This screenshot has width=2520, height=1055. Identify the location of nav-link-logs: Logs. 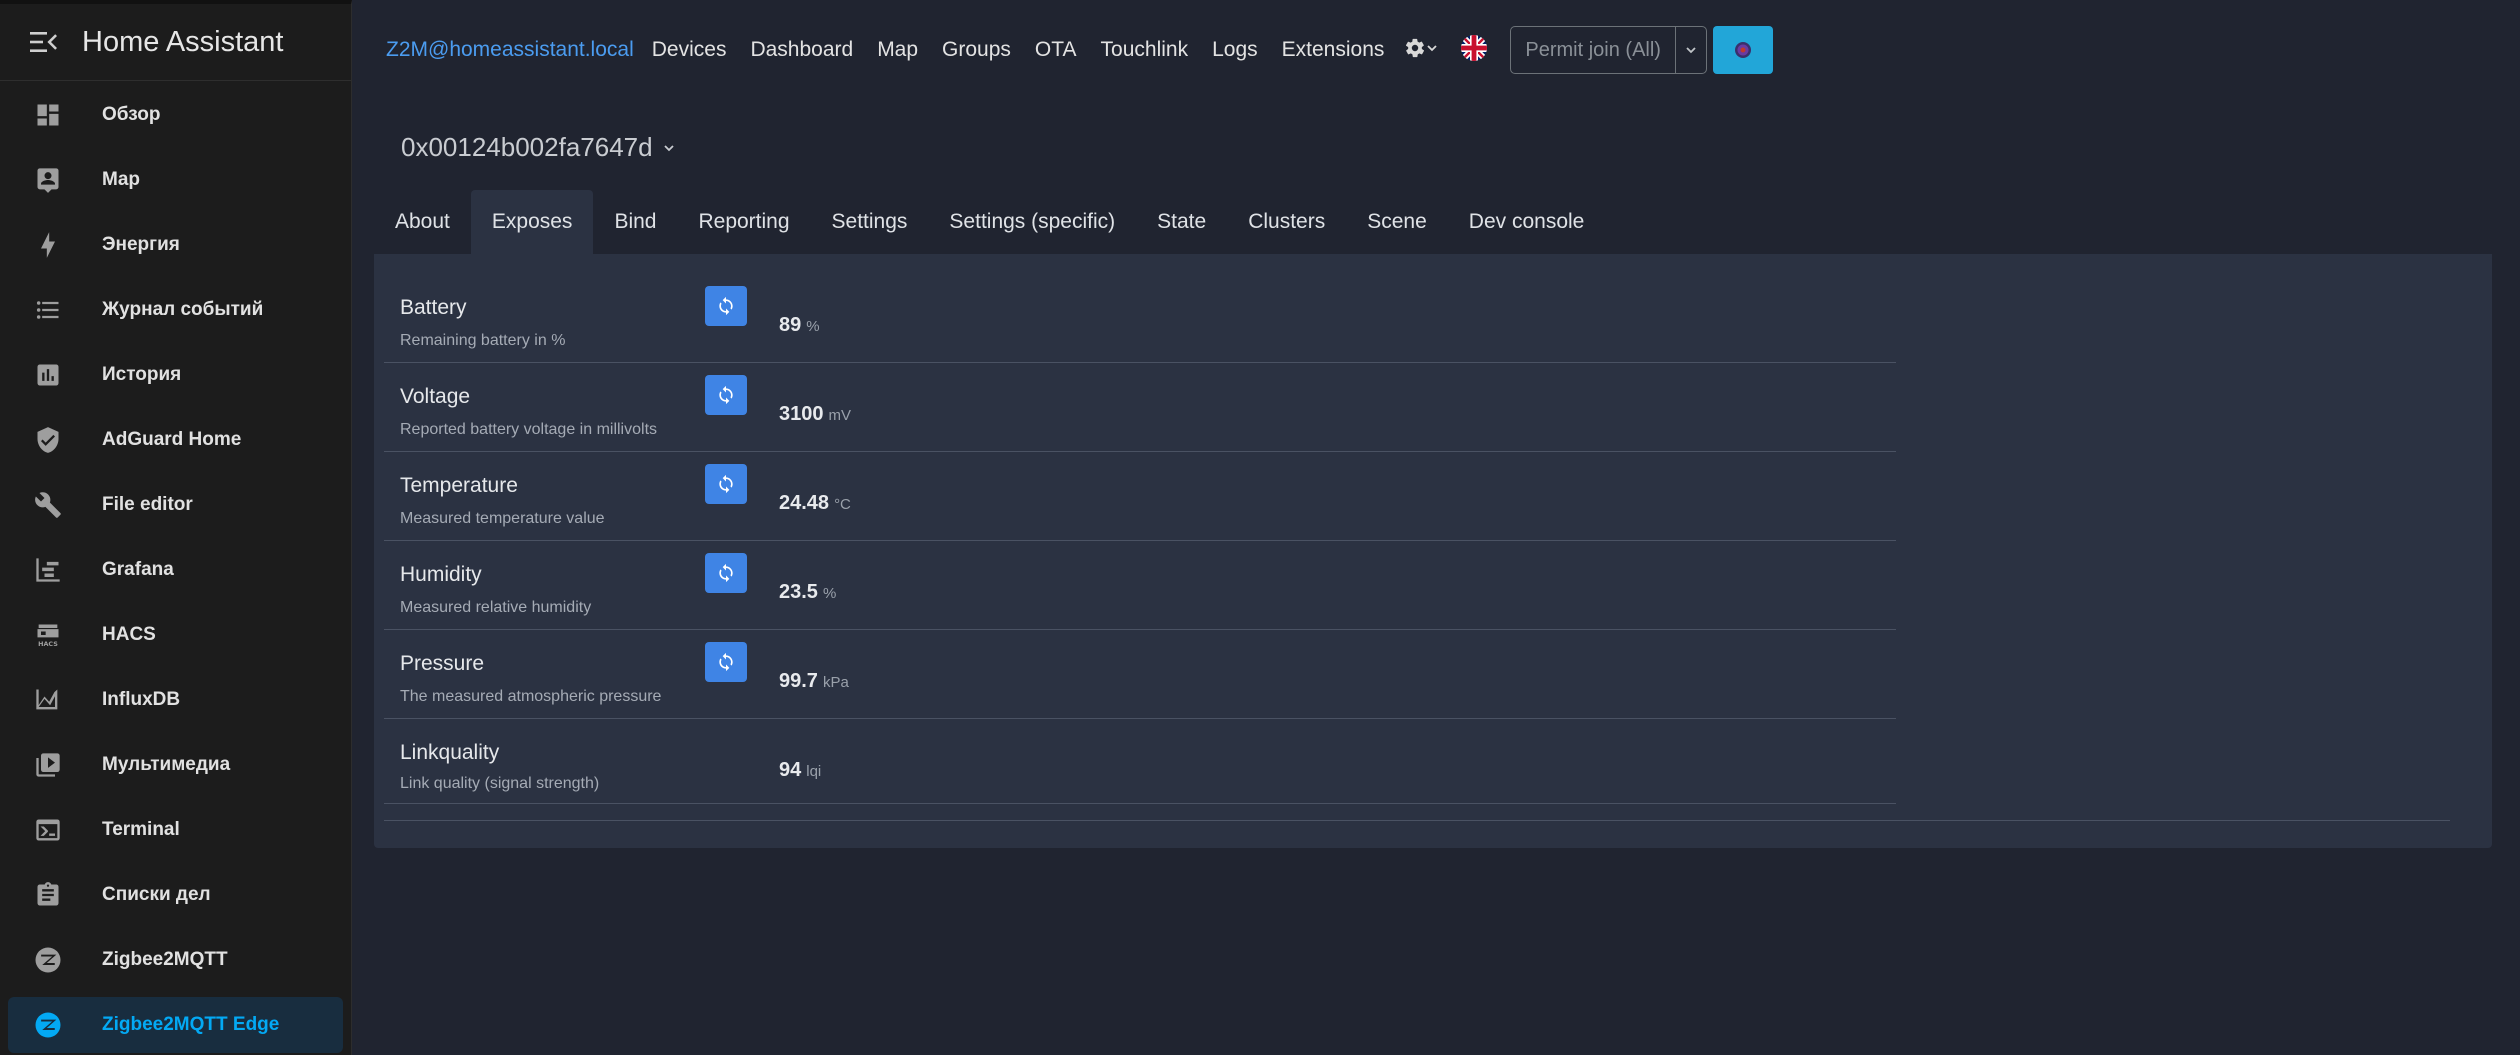
(1235, 50).